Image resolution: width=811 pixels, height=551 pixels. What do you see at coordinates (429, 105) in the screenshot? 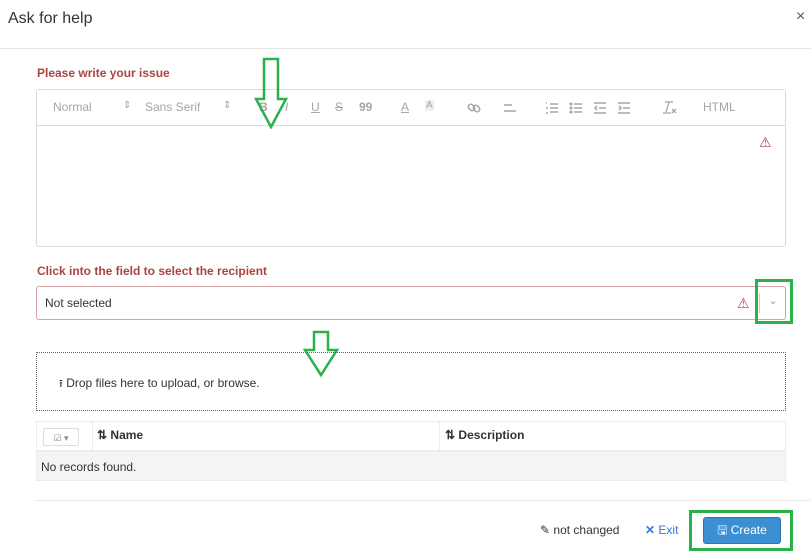
I see `background-color-button: A` at bounding box center [429, 105].